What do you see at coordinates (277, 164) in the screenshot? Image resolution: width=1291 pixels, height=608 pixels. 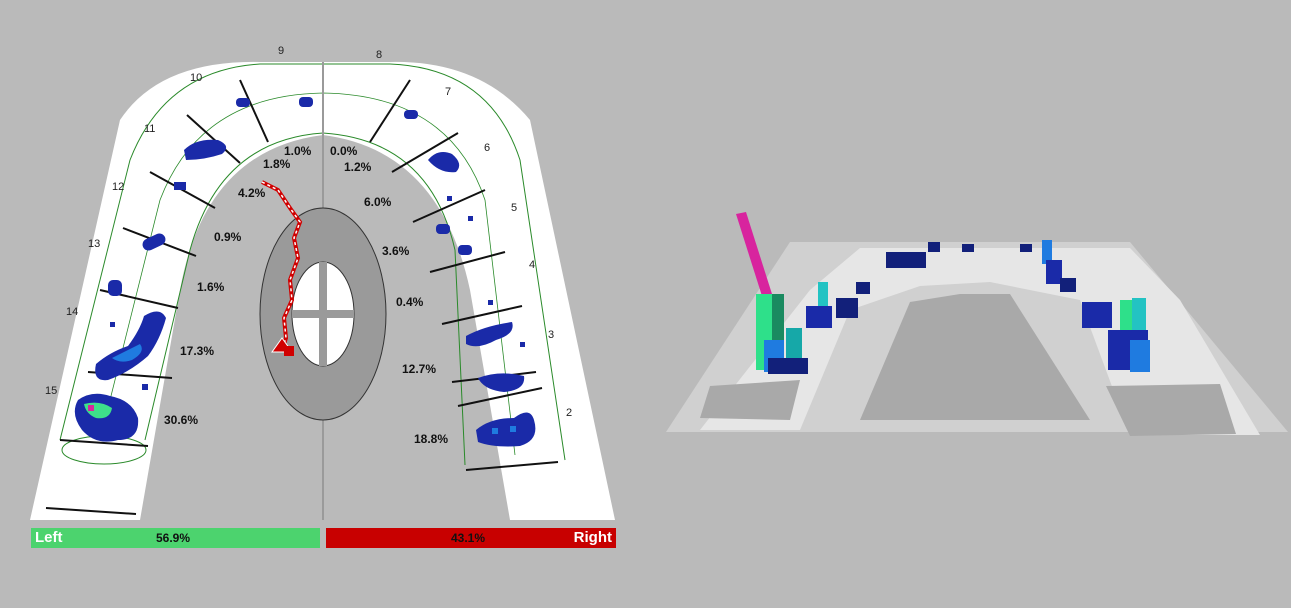 I see `pct-tooth-10: 1.8%` at bounding box center [277, 164].